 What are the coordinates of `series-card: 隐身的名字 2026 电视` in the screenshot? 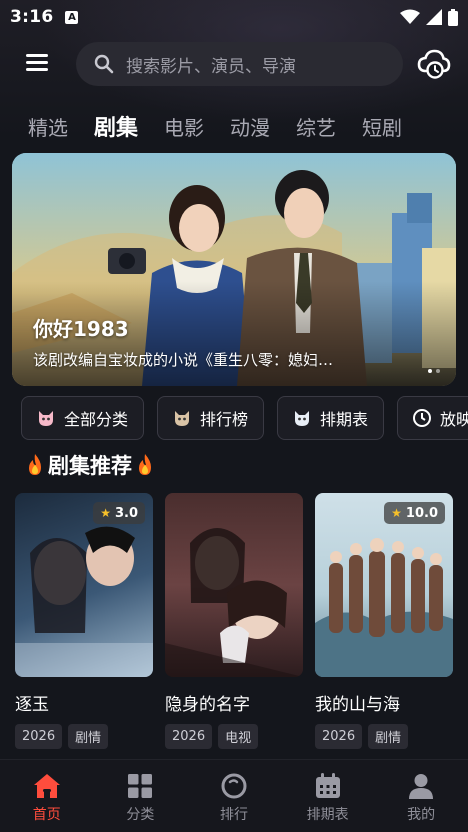 It's located at (234, 621).